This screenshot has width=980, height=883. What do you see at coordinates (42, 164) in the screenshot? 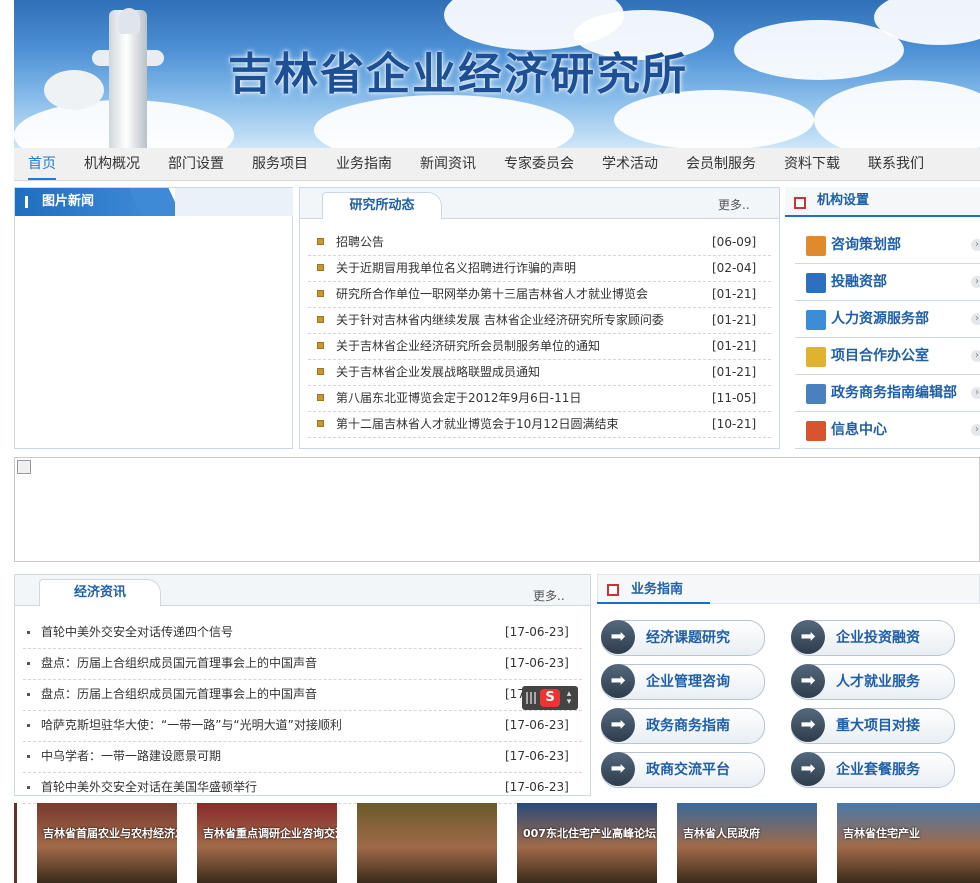
I see `nav-home: 首页` at bounding box center [42, 164].